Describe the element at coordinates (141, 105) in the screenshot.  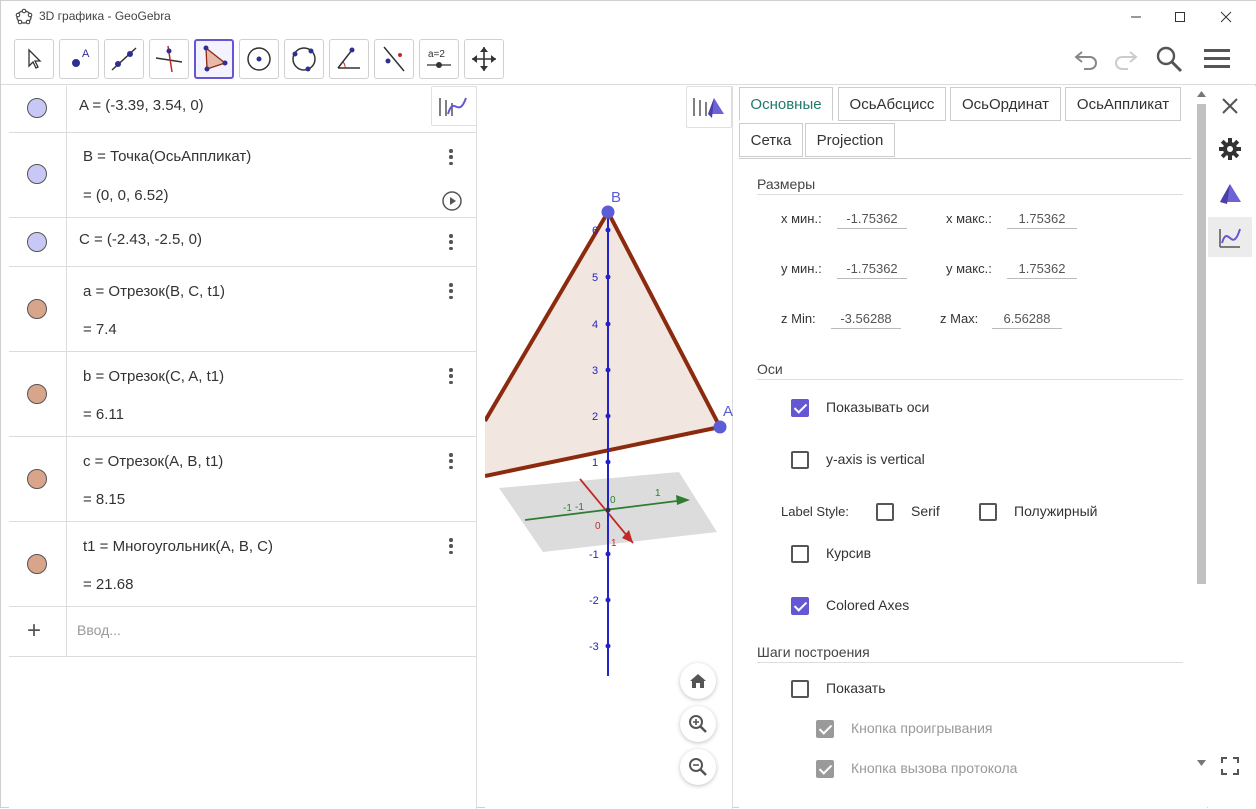
I see `algebra-definition: A = (-3.39, 3.54, 0)` at that location.